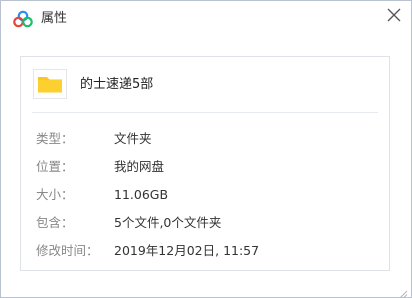  I want to click on title-bar: 属性, so click(206, 19).